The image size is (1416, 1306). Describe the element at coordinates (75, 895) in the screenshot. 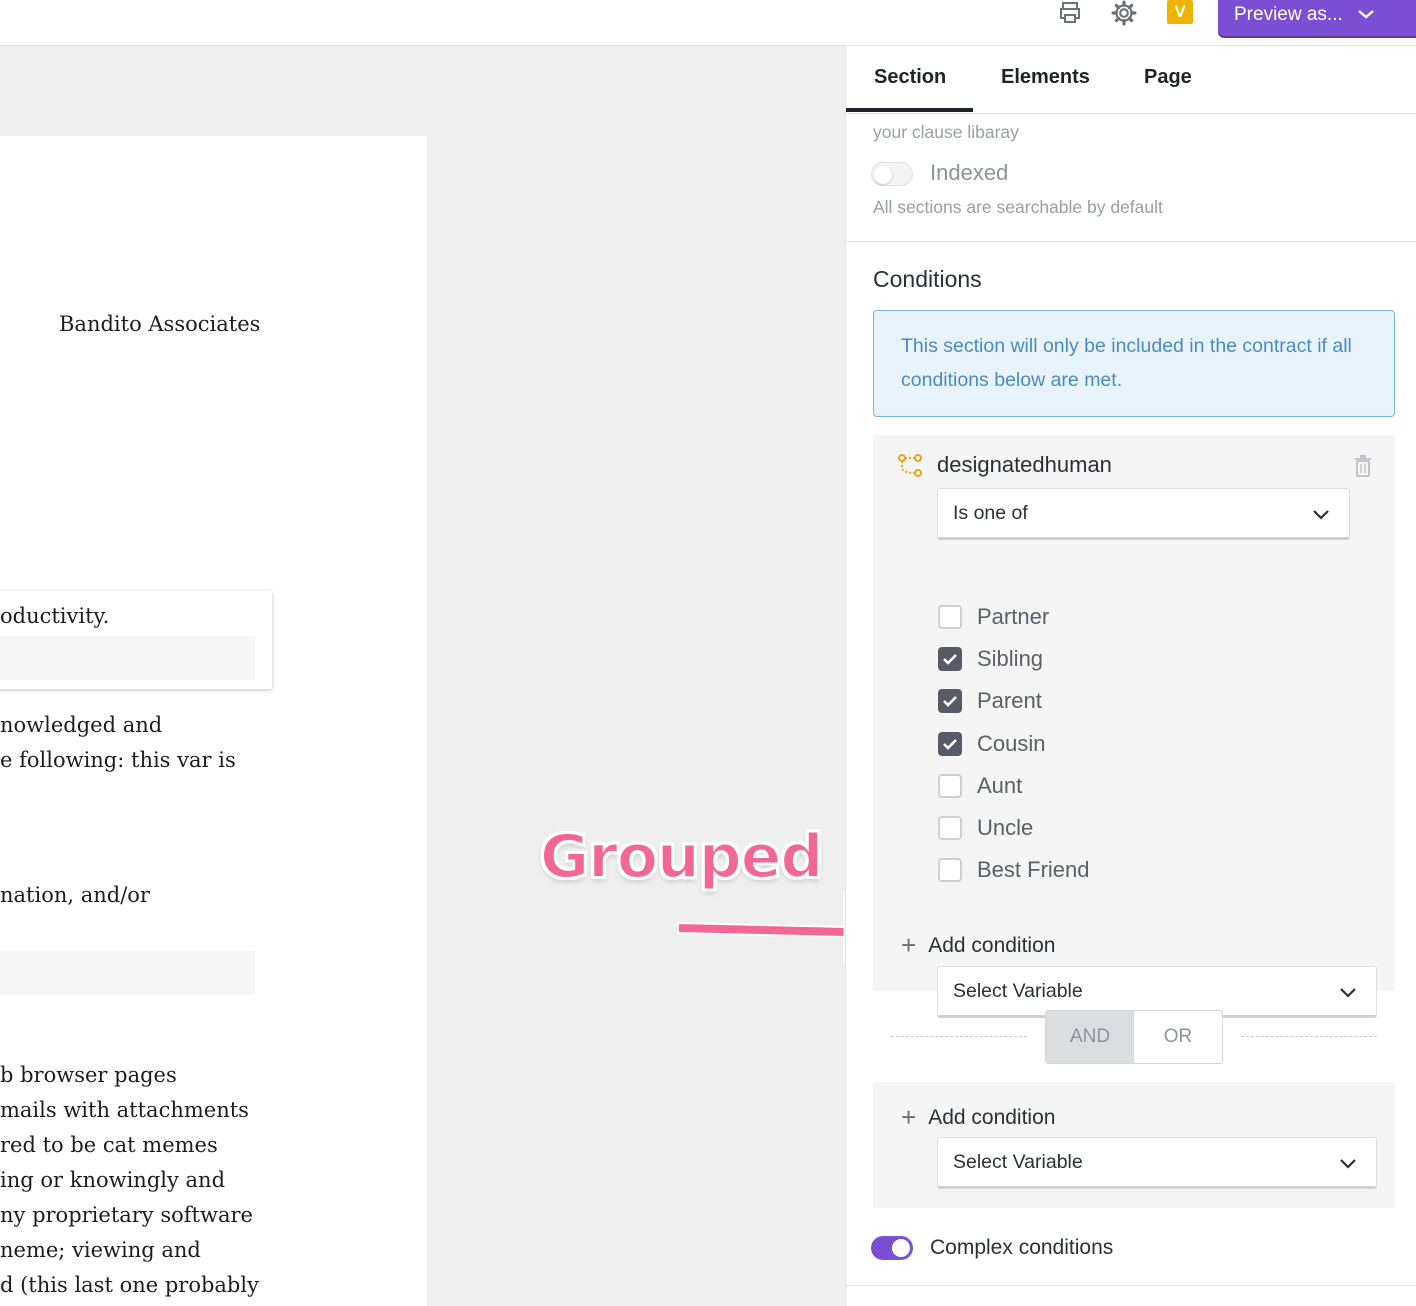

I see `paragraph-line: nation, and/or` at that location.